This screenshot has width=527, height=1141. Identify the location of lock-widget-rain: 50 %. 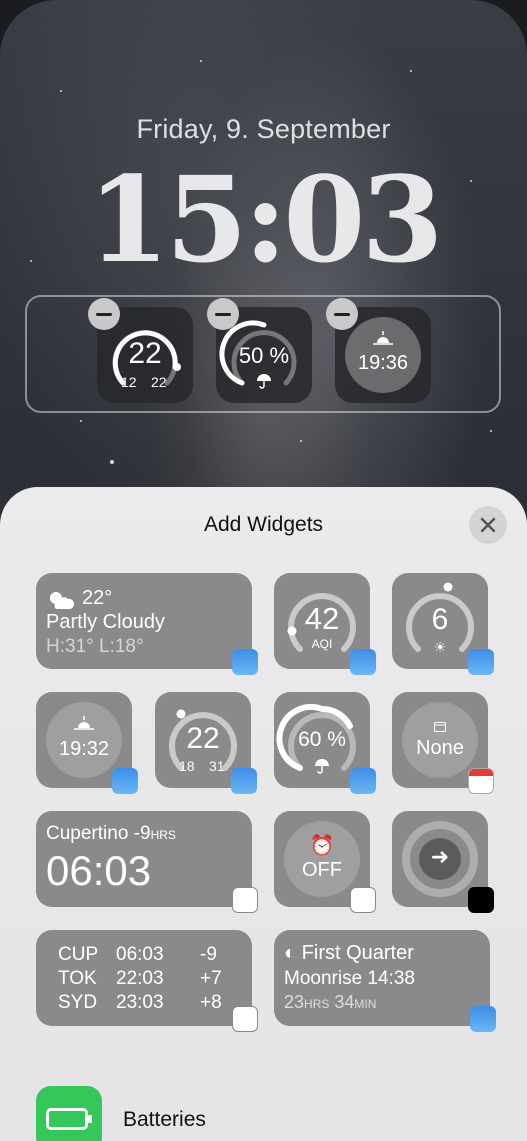
(259, 350).